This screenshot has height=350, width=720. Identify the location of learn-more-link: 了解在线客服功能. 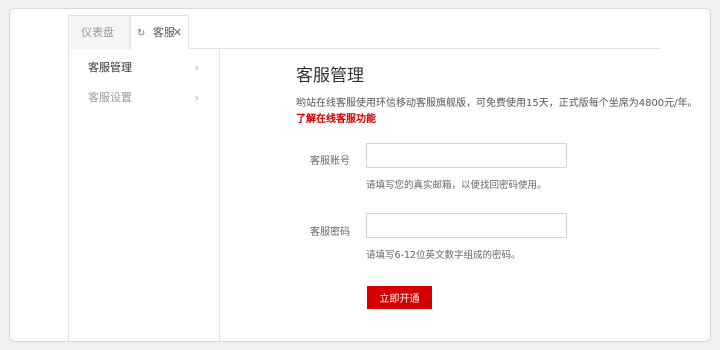
(336, 117).